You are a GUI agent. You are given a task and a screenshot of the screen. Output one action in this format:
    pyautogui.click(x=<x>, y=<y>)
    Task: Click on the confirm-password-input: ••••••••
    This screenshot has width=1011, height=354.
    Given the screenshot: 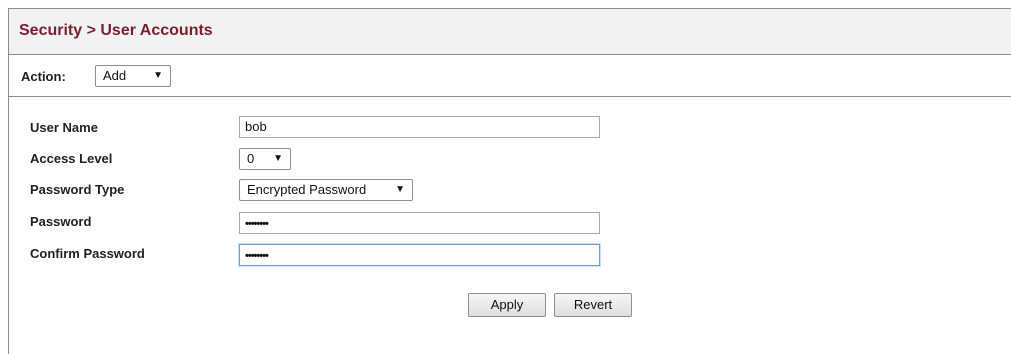 What is the action you would take?
    pyautogui.click(x=419, y=255)
    